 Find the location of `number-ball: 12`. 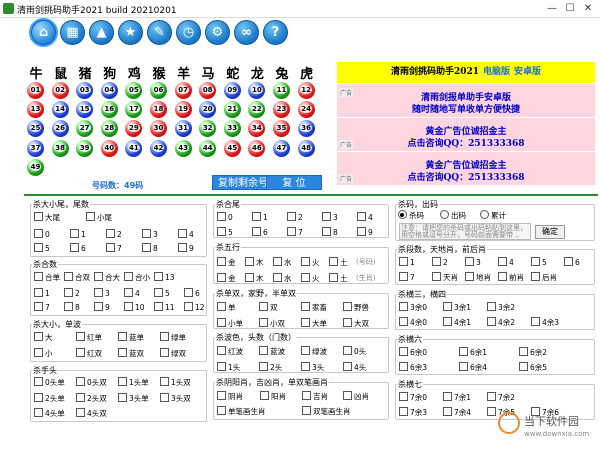

number-ball: 12 is located at coordinates (306, 90).